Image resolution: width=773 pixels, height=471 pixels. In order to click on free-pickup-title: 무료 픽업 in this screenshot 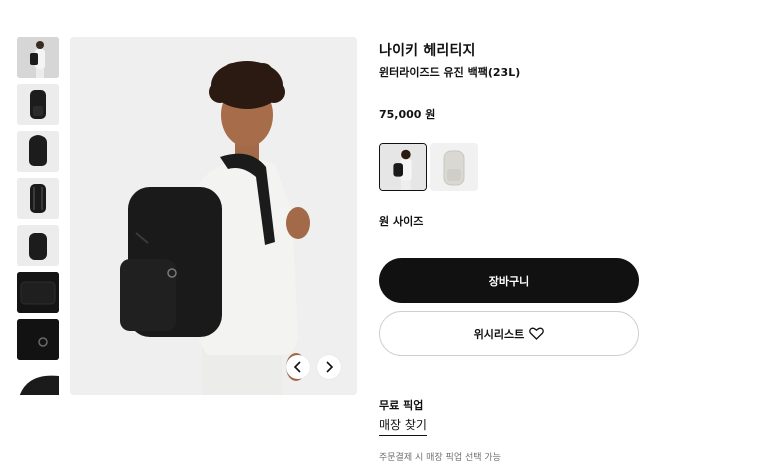, I will do `click(401, 405)`.